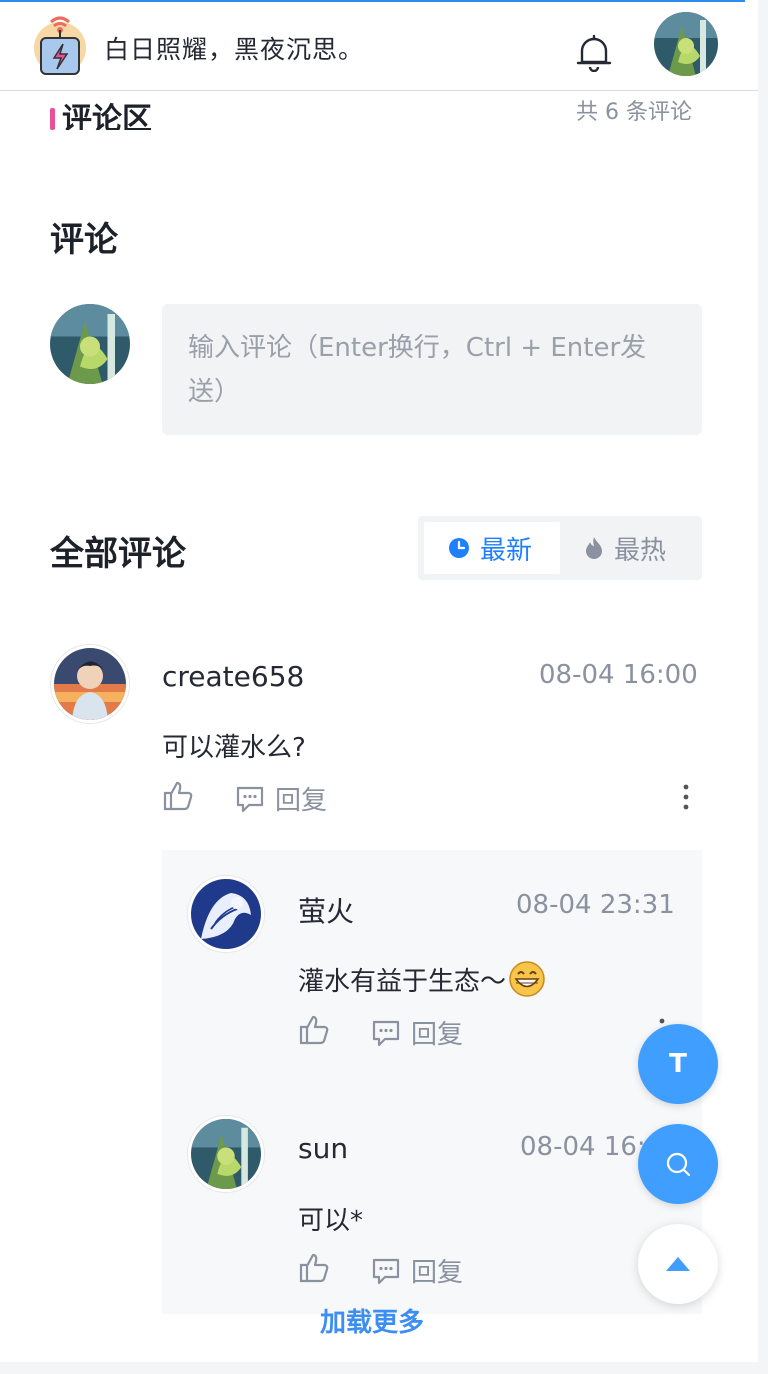  I want to click on sort-latest-button: 最新, so click(492, 548).